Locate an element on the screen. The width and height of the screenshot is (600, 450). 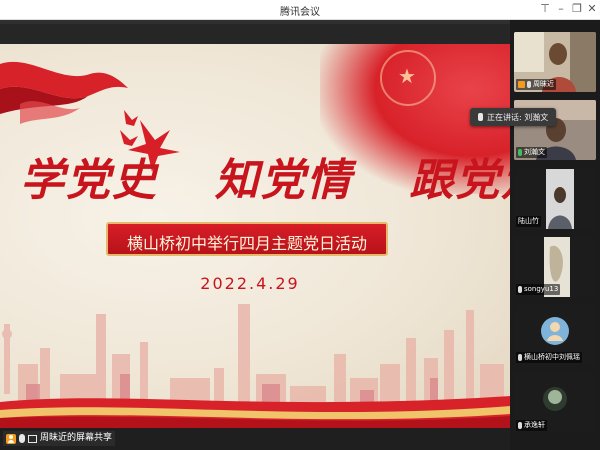
window-titlebar: 腾讯会议 ⊤ – ❐ ✕ is located at coordinates (300, 10).